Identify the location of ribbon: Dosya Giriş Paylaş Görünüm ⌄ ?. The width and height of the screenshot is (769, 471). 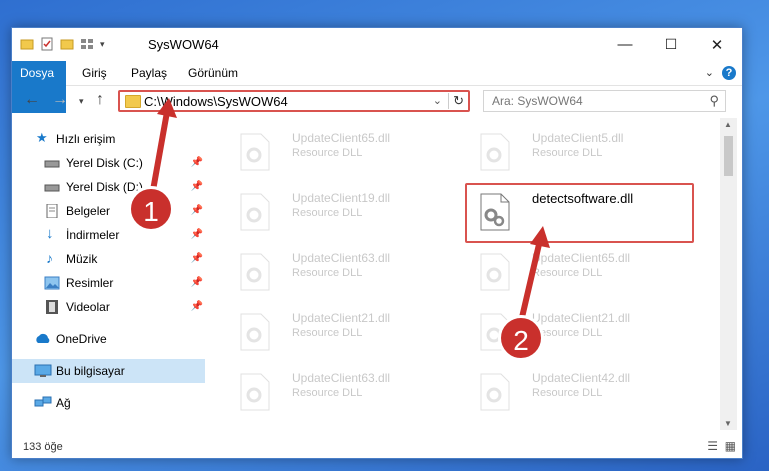
(377, 87).